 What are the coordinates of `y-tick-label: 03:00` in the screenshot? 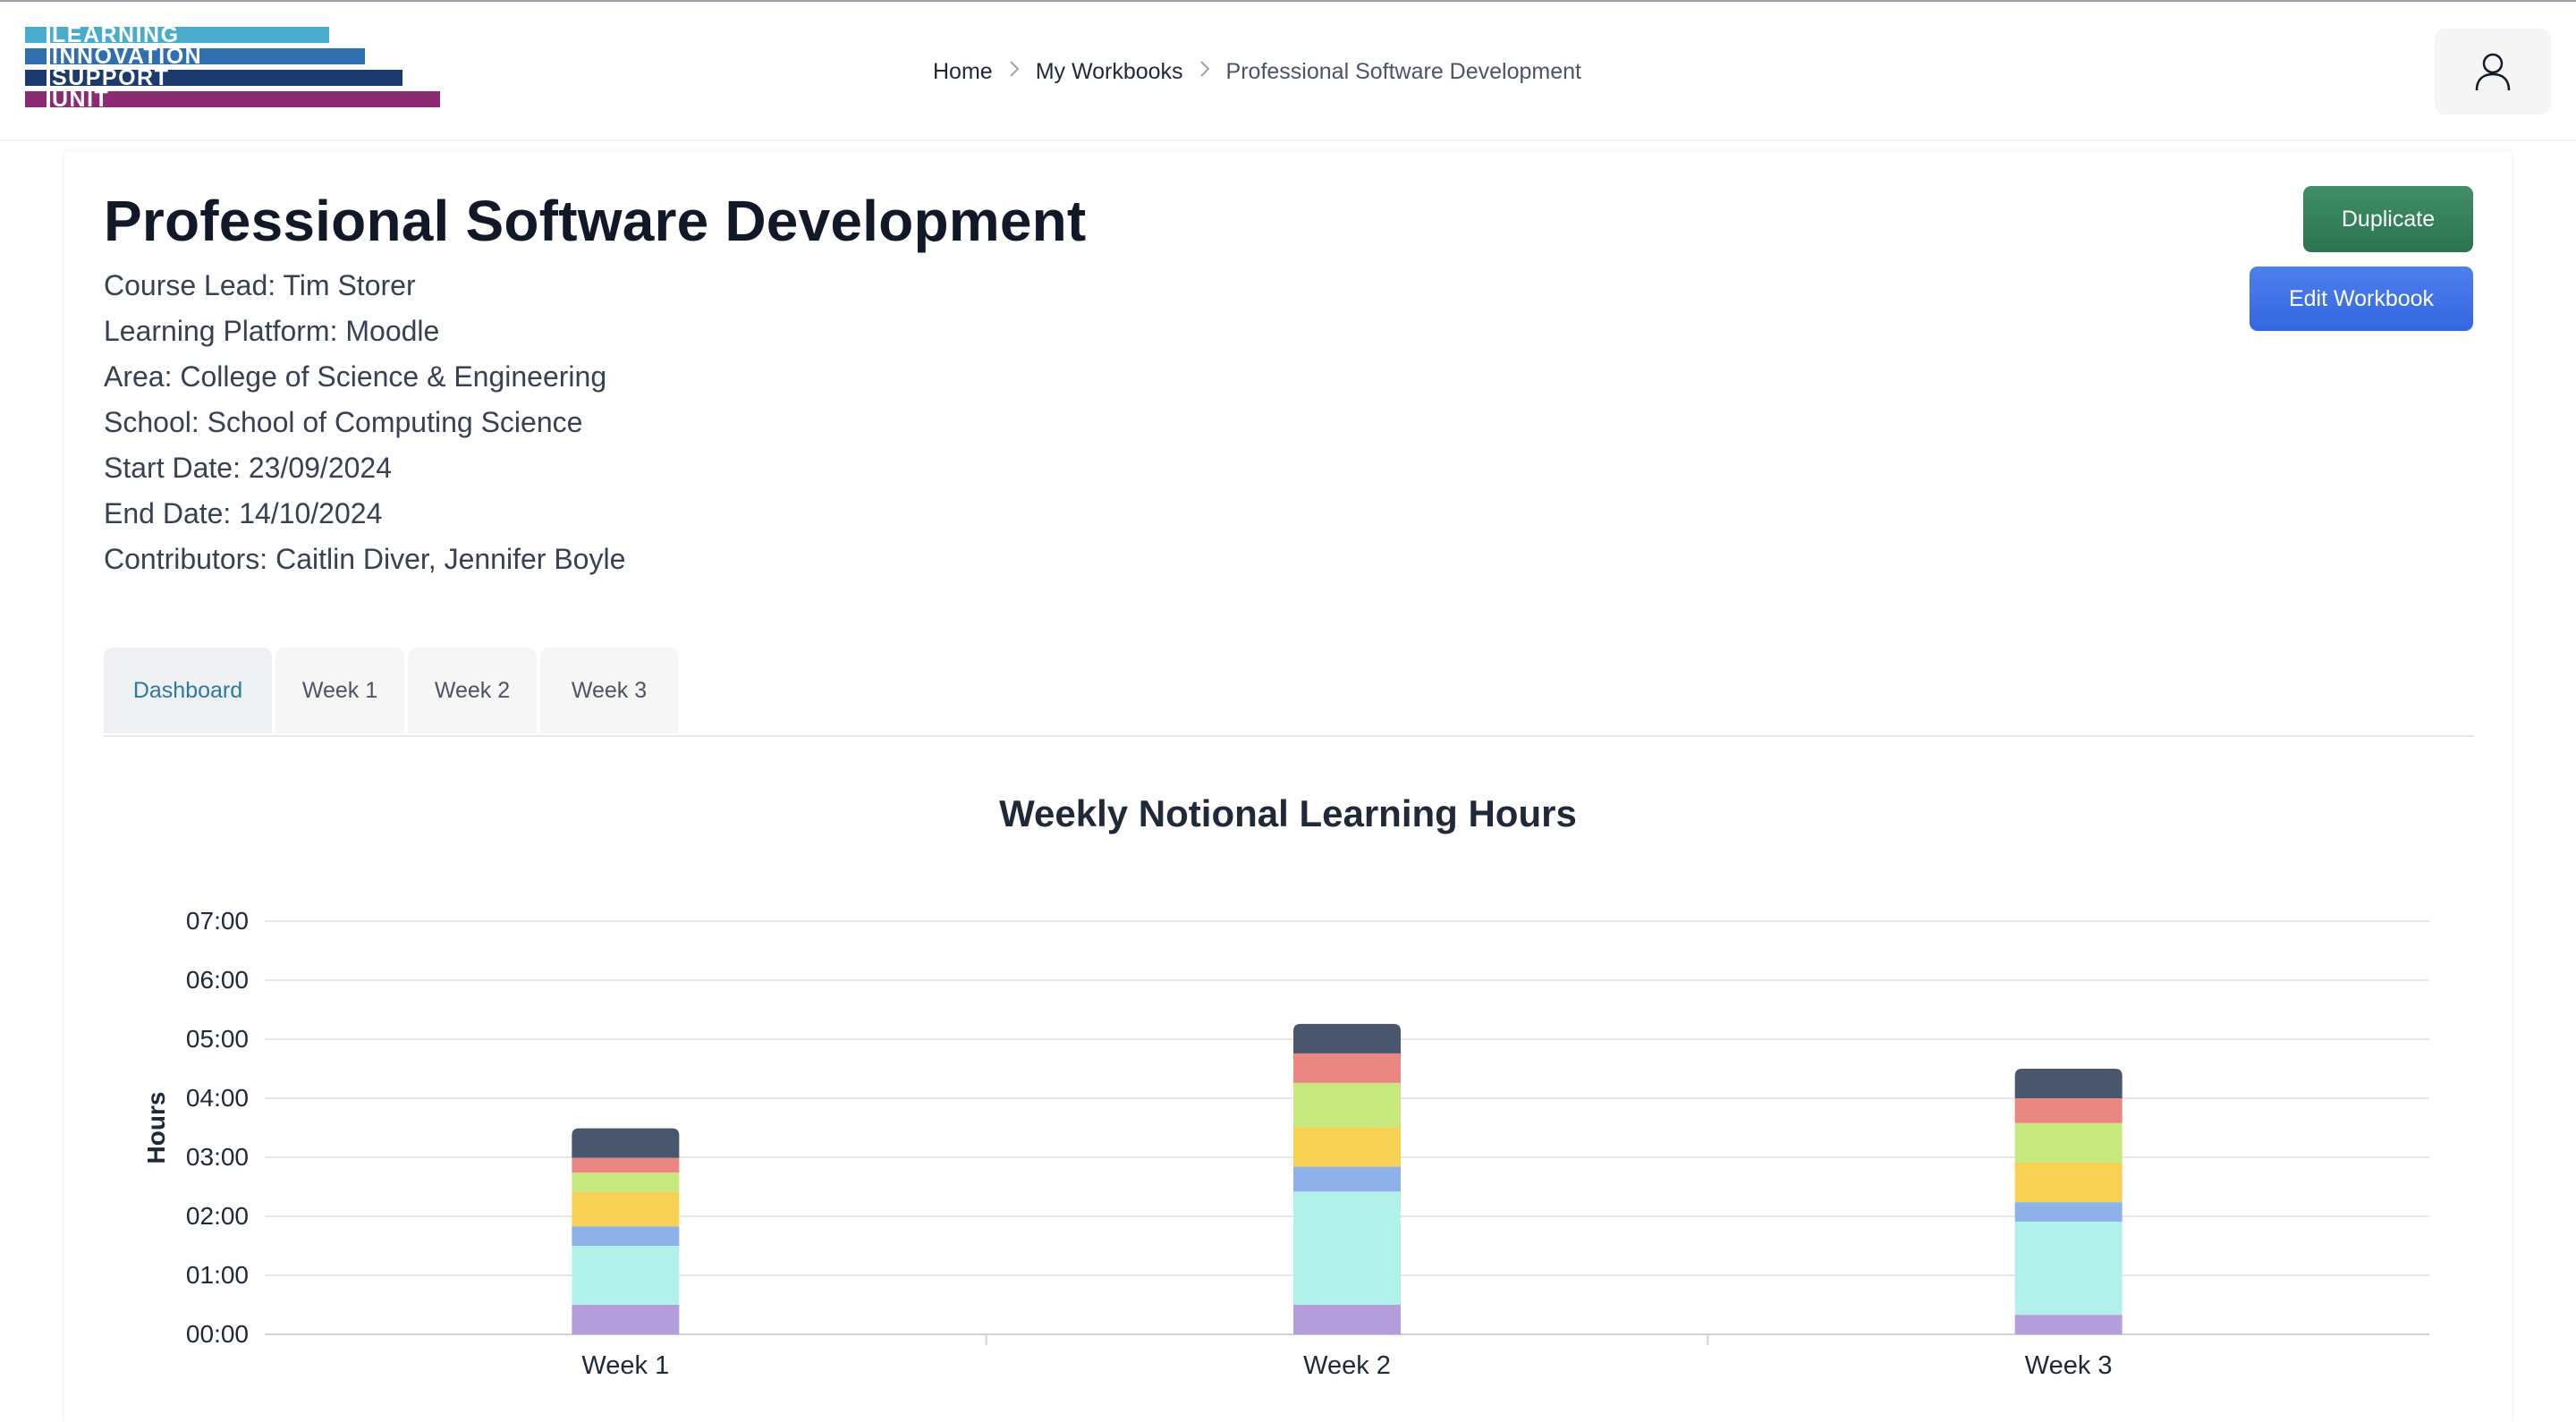 It's located at (217, 1157).